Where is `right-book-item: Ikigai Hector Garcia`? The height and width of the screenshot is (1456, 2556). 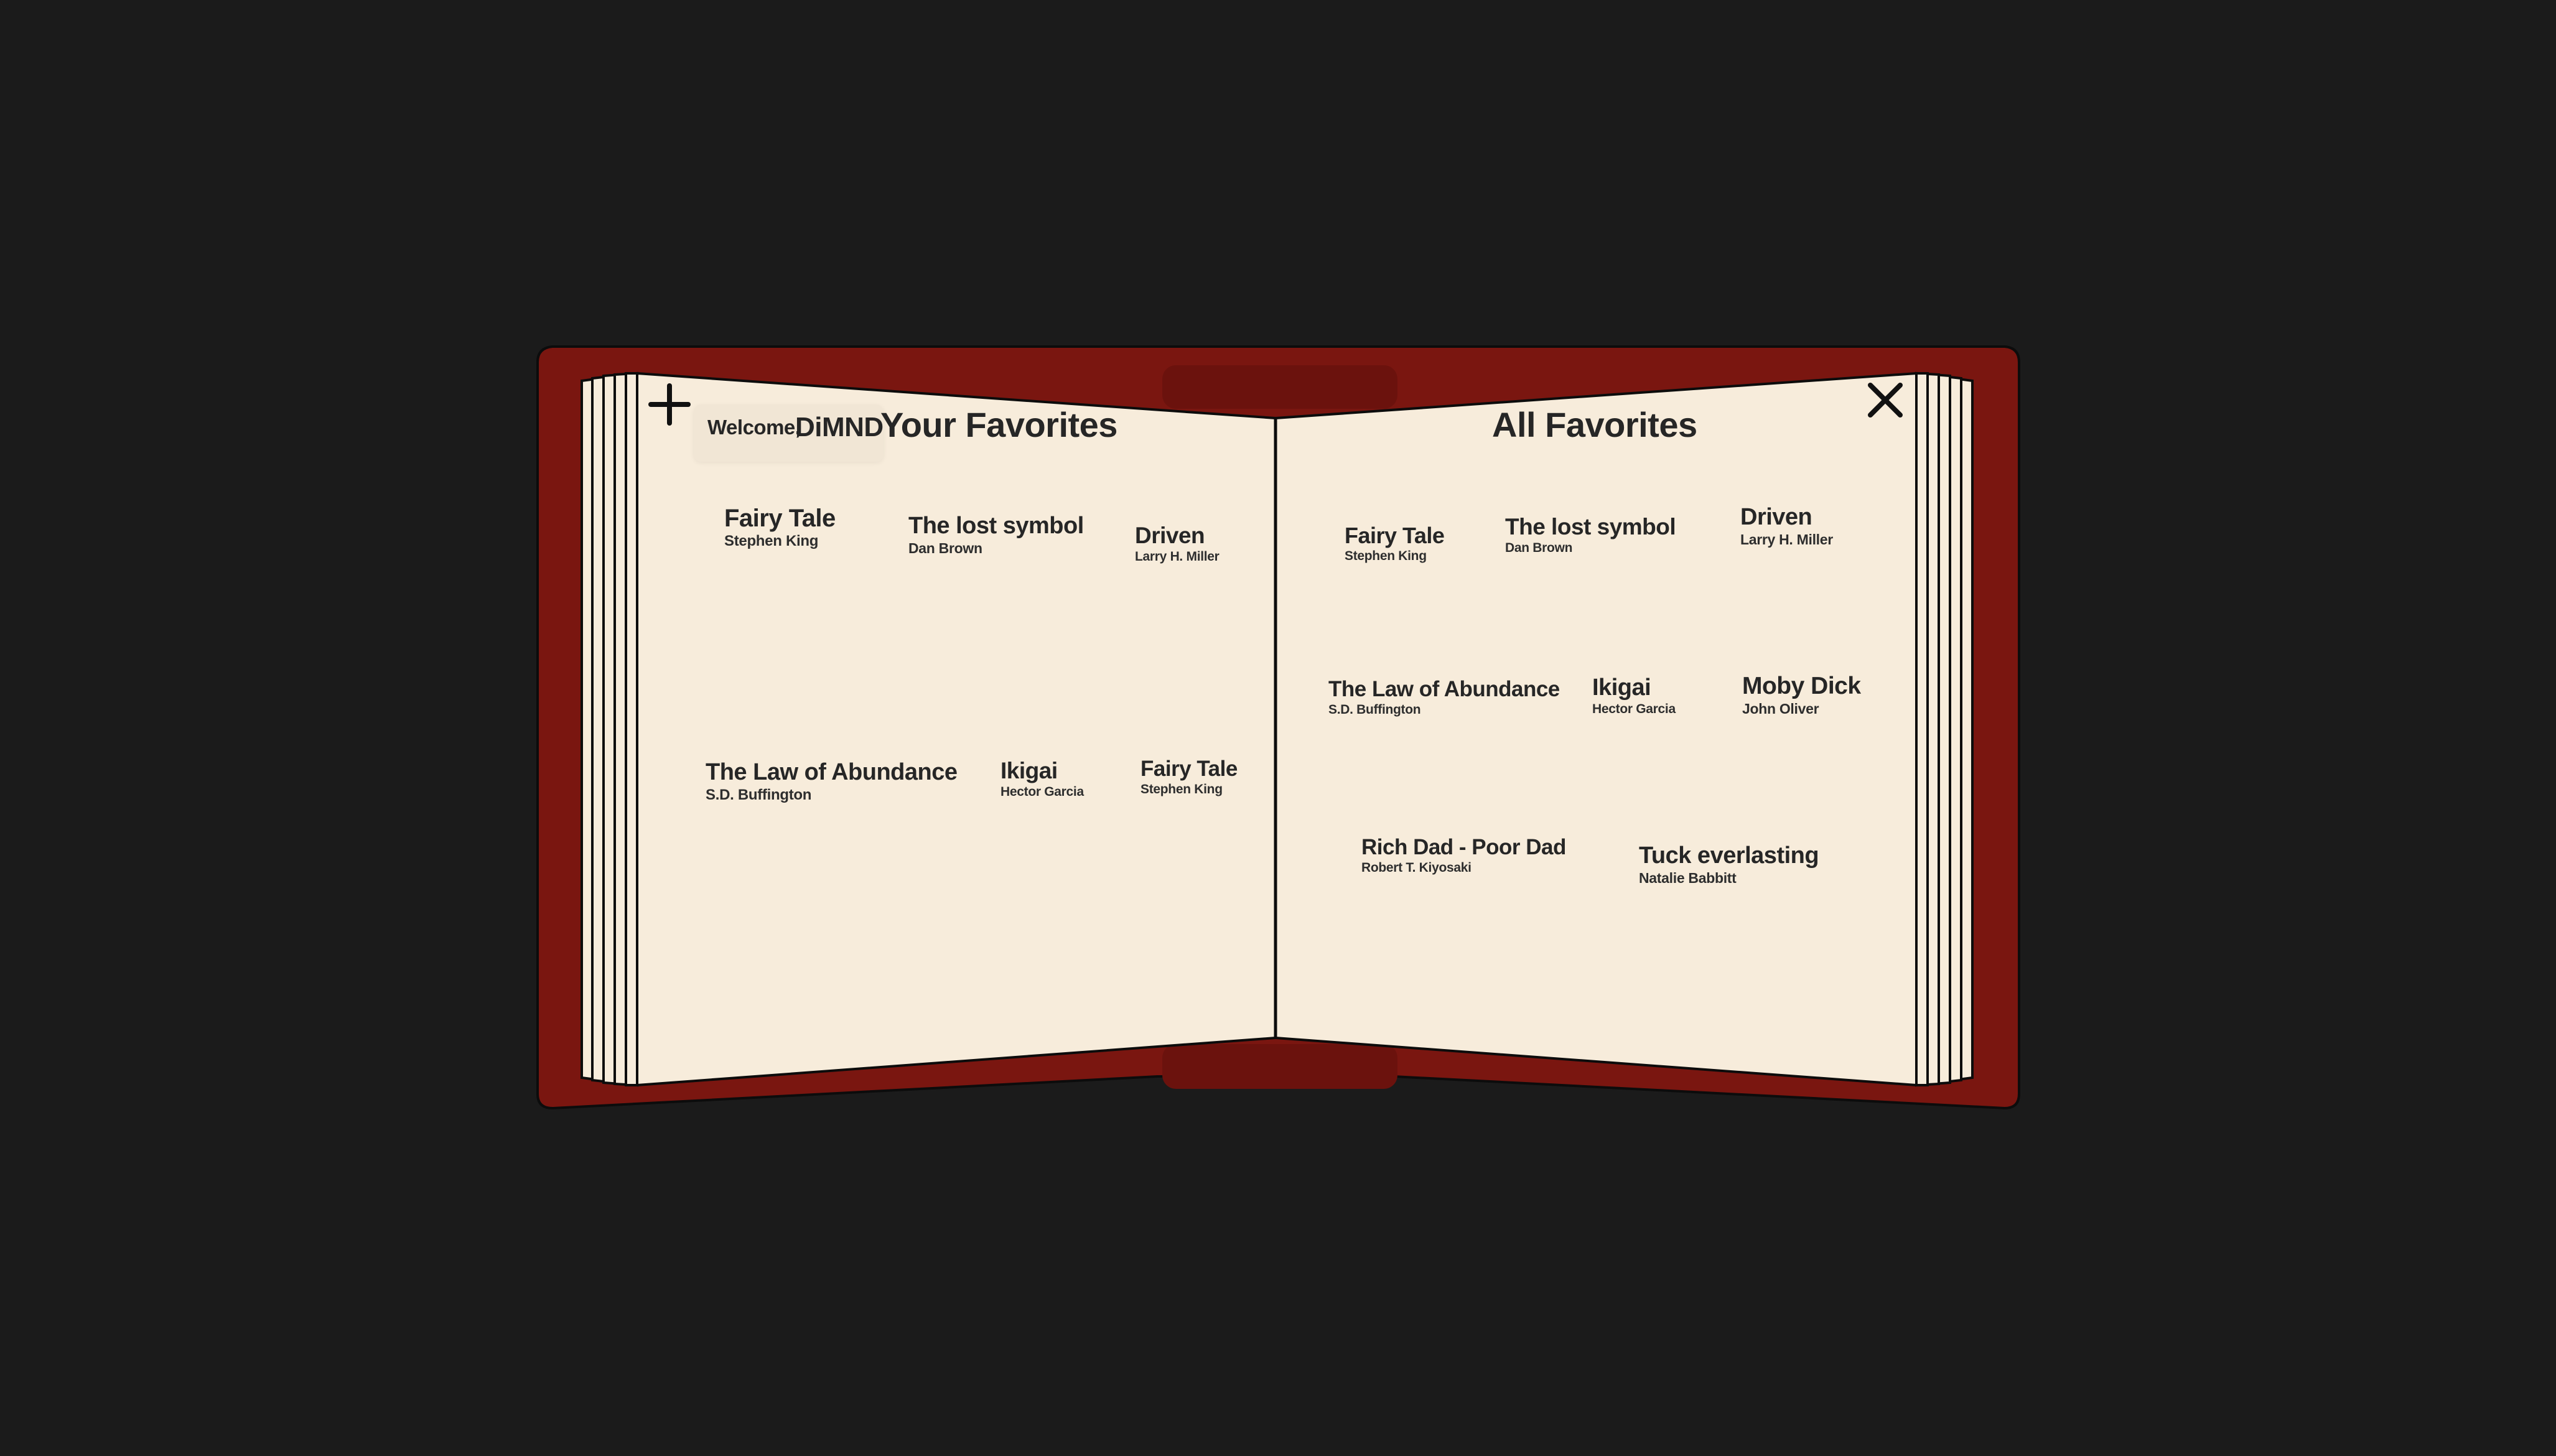 right-book-item: Ikigai Hector Garcia is located at coordinates (1634, 695).